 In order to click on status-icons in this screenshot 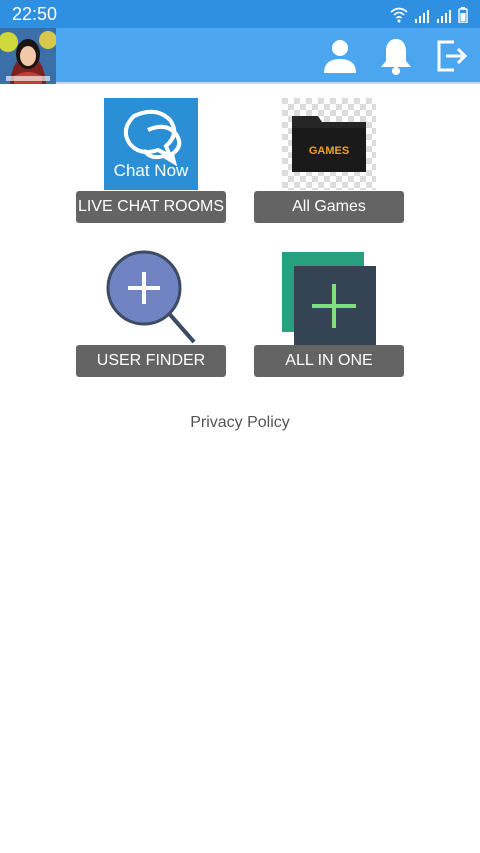, I will do `click(429, 14)`.